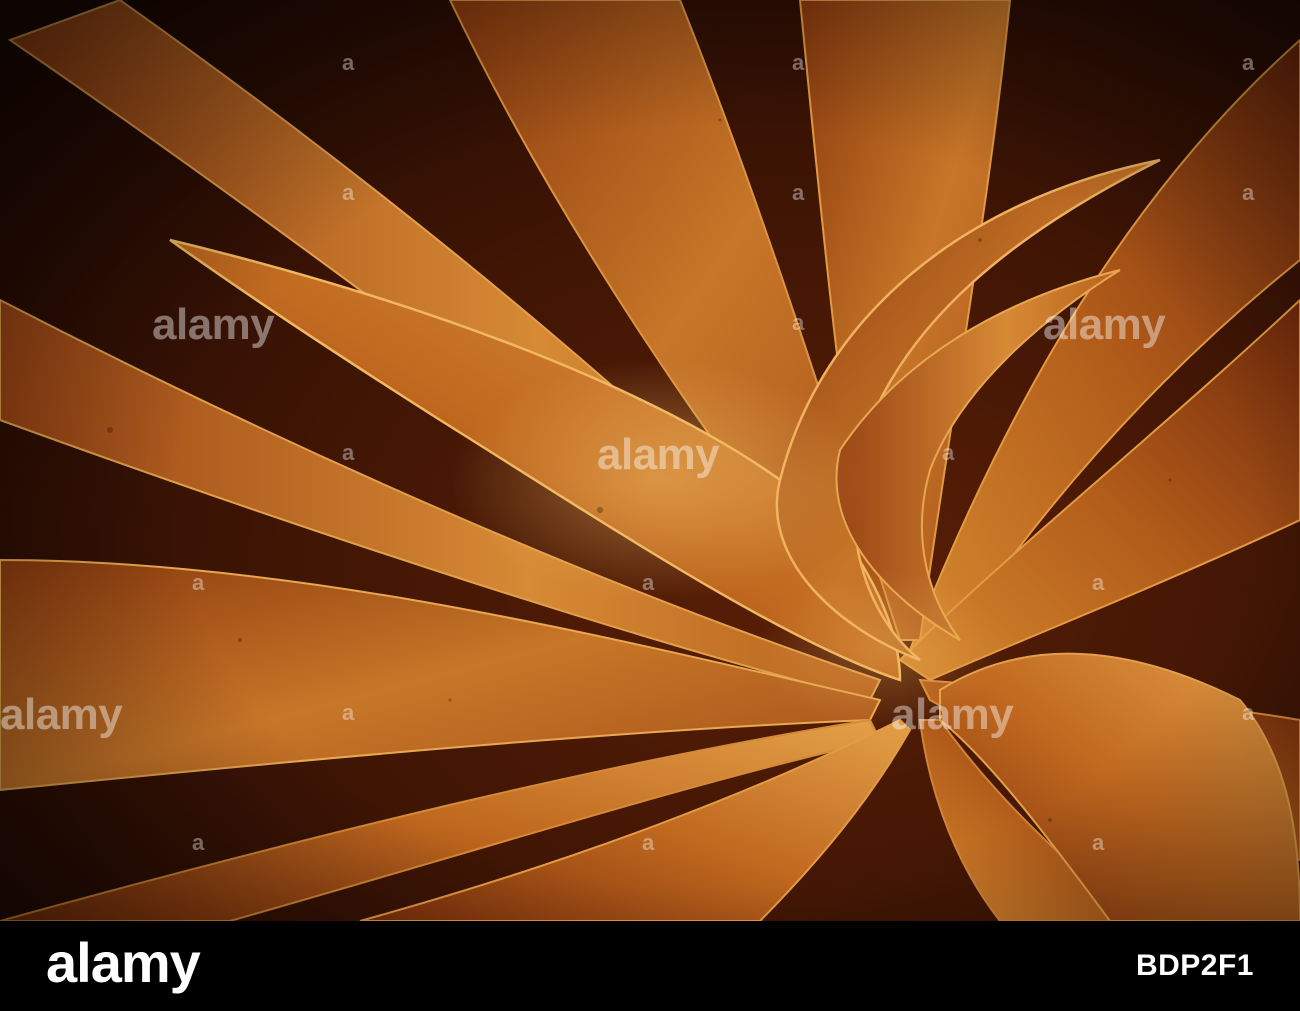 This screenshot has height=1011, width=1300. Describe the element at coordinates (650, 966) in the screenshot. I see `footer-bar: alamy BDP2F1` at that location.